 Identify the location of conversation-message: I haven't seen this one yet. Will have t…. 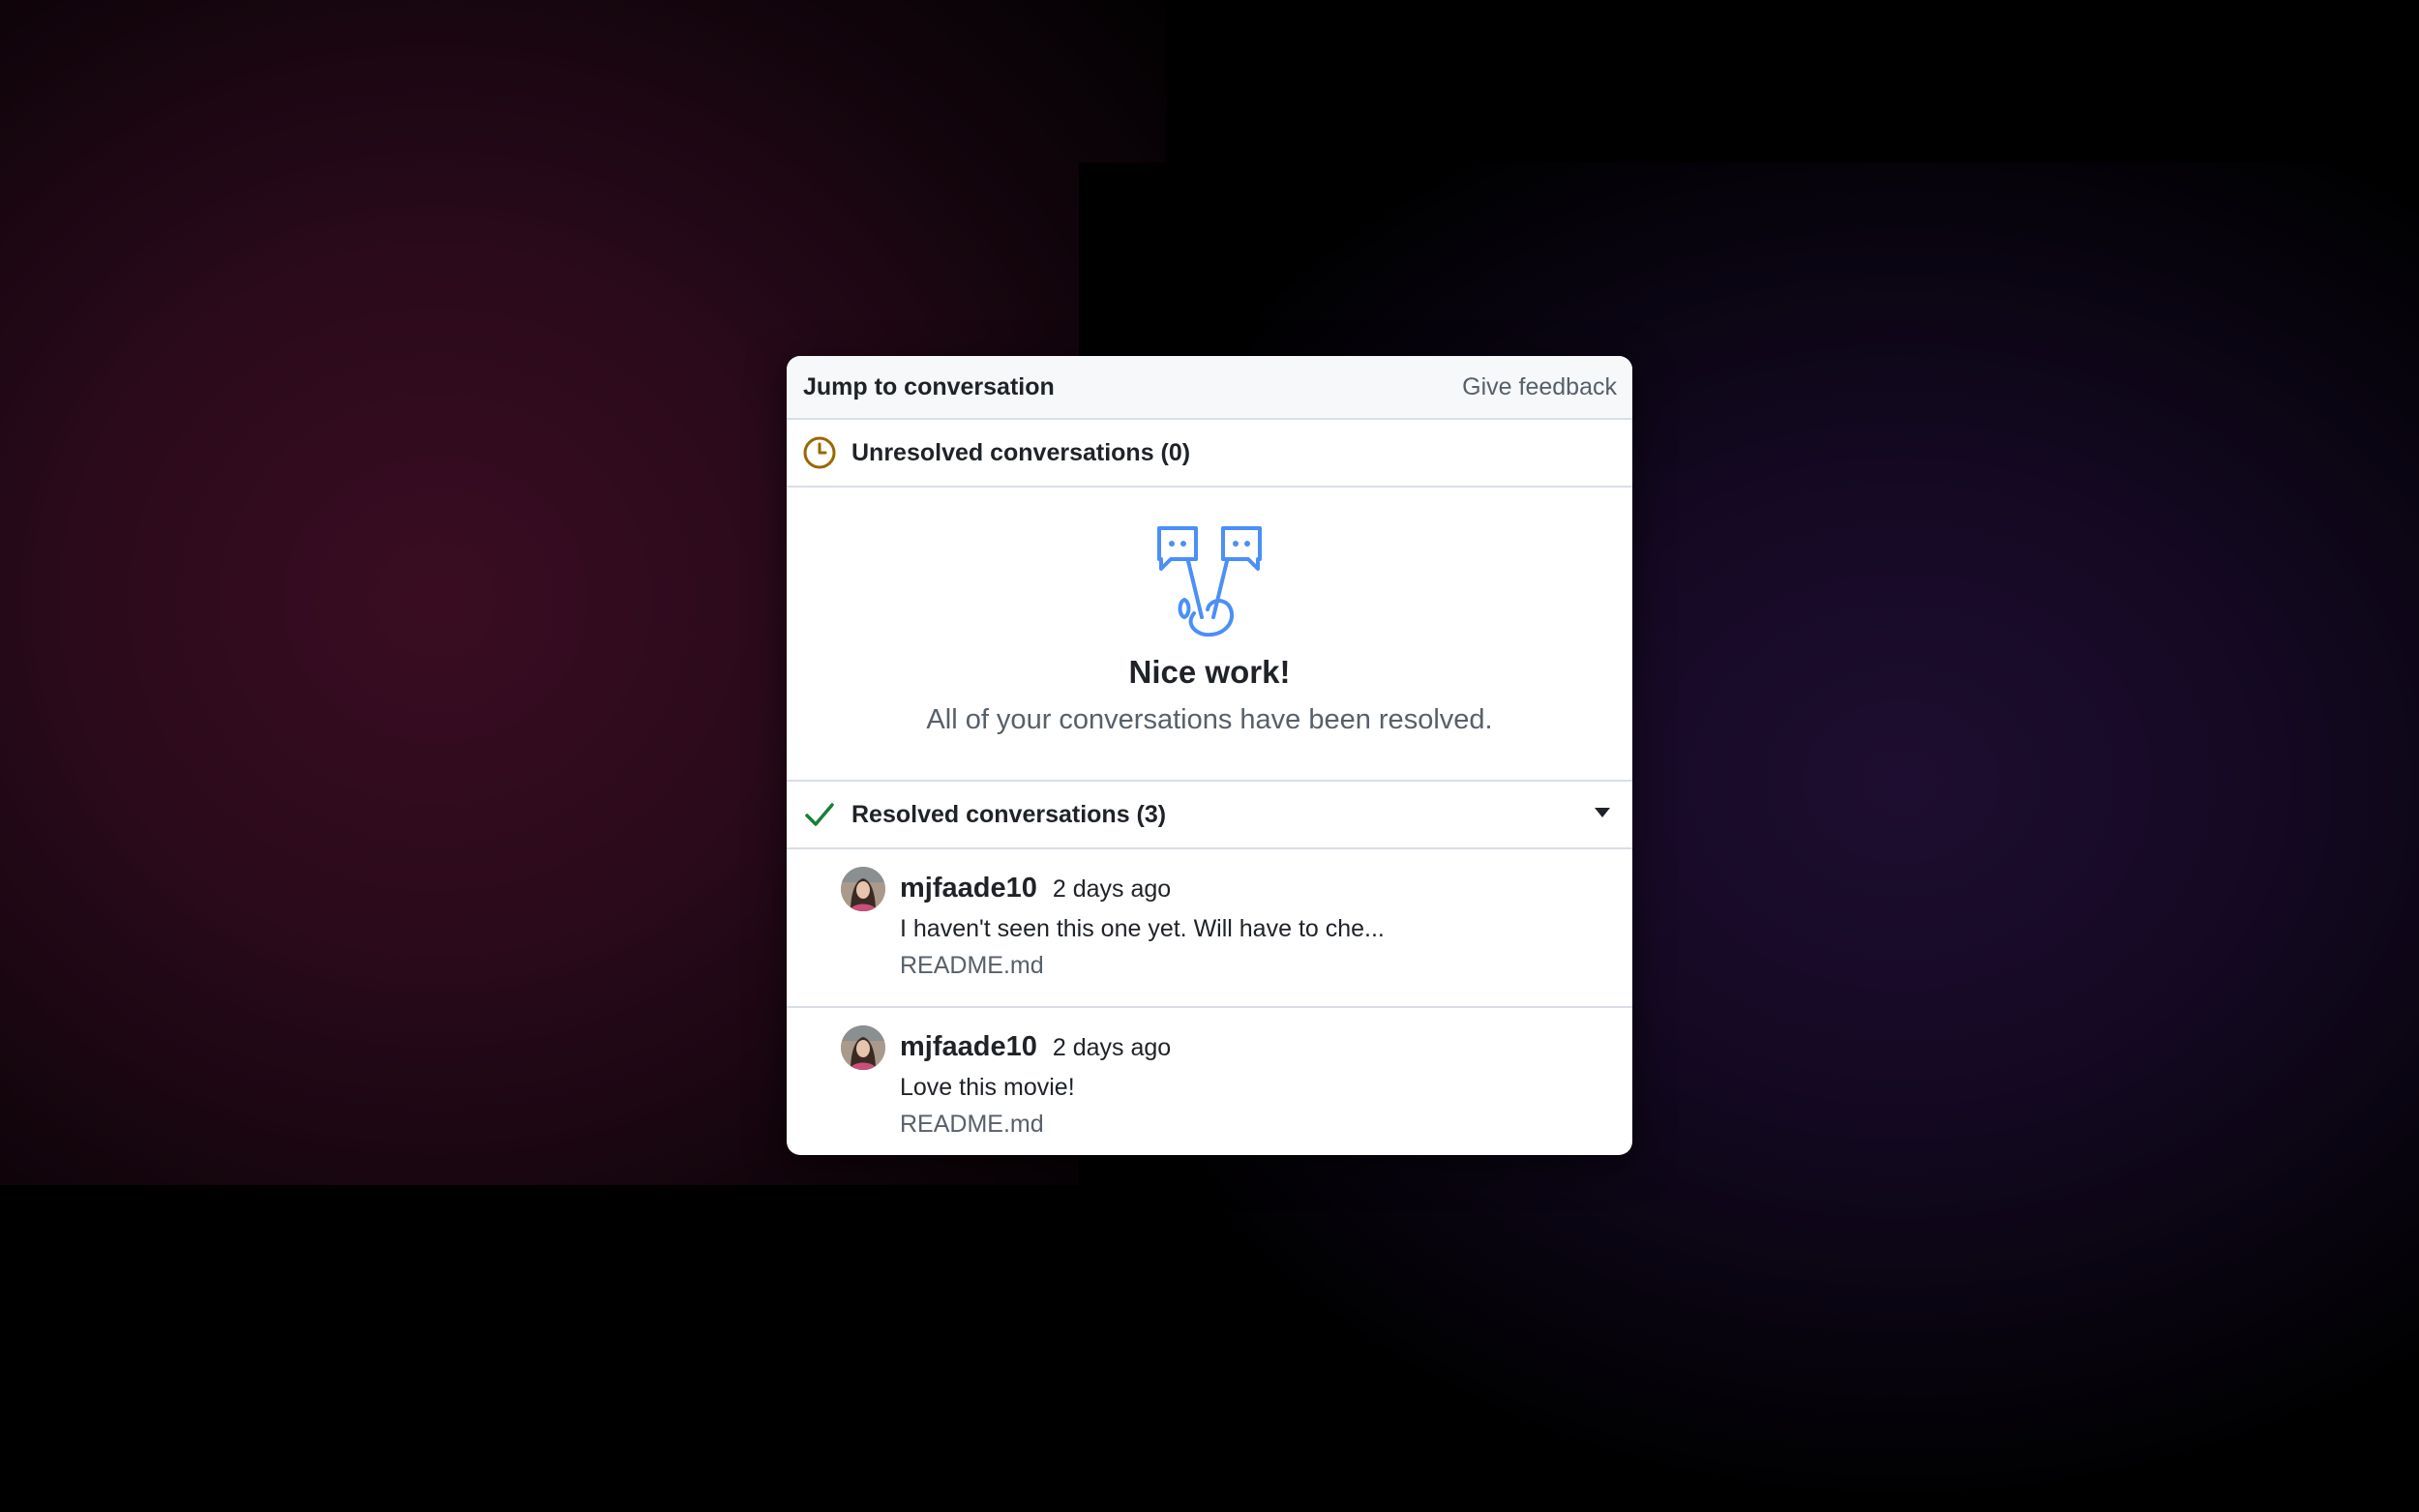
(1142, 929).